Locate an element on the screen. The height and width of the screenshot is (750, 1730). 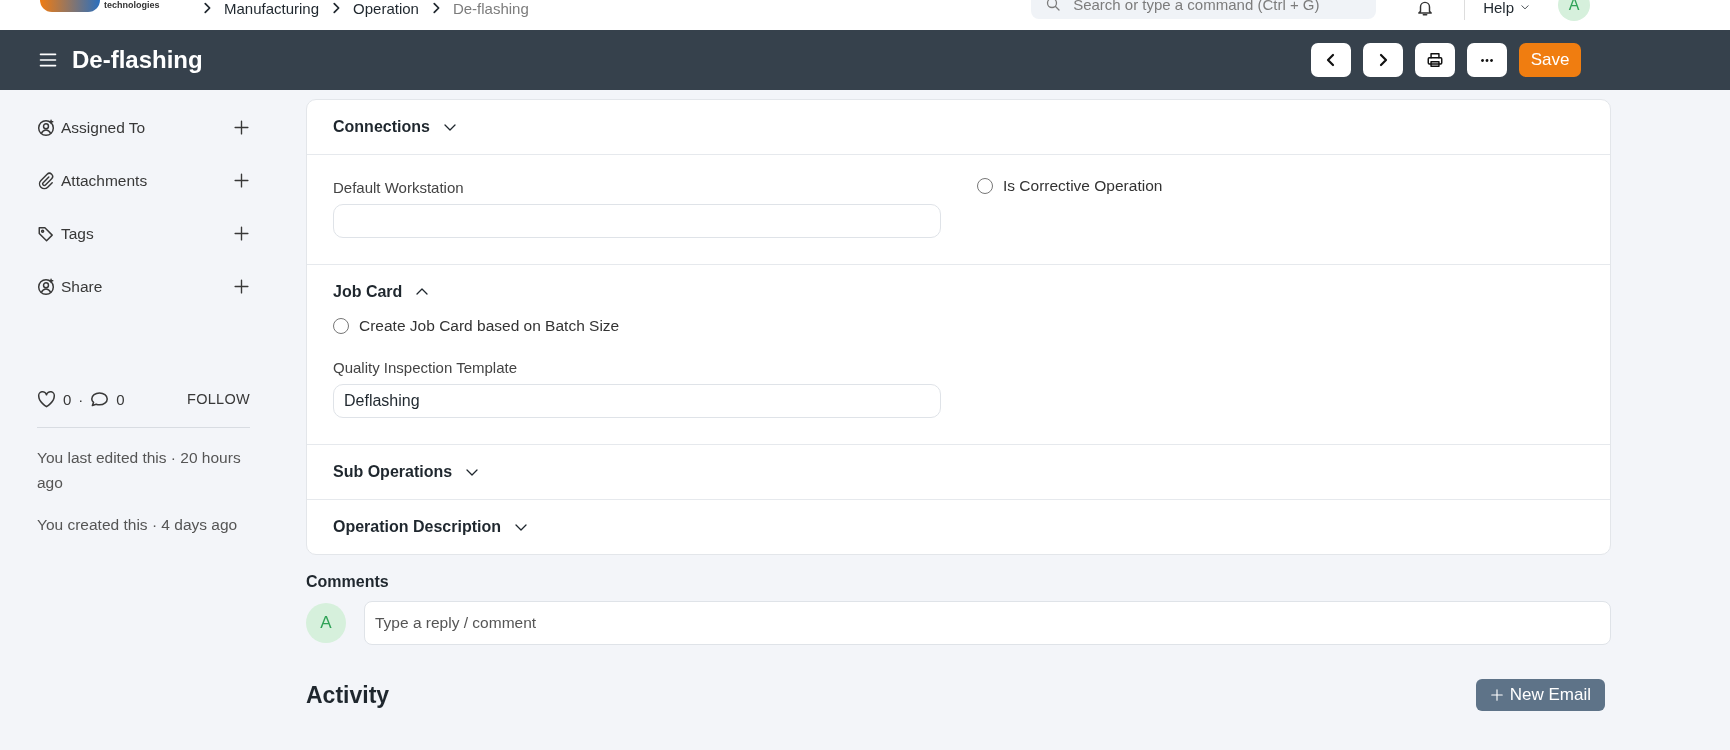
checkbox-label: Is Corrective Operation is located at coordinates (1083, 186).